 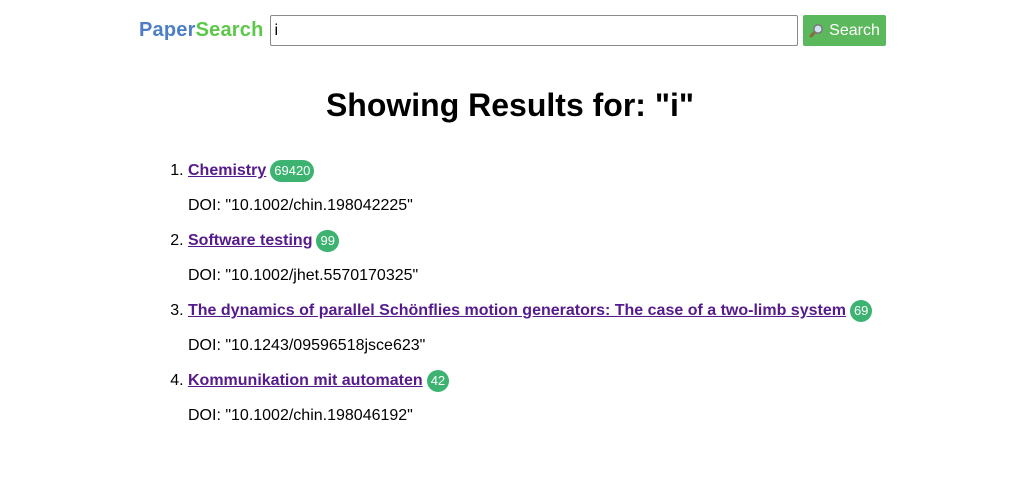 What do you see at coordinates (303, 275) in the screenshot?
I see `result-doi: DOI: "10.1002/jhet.5570170325"` at bounding box center [303, 275].